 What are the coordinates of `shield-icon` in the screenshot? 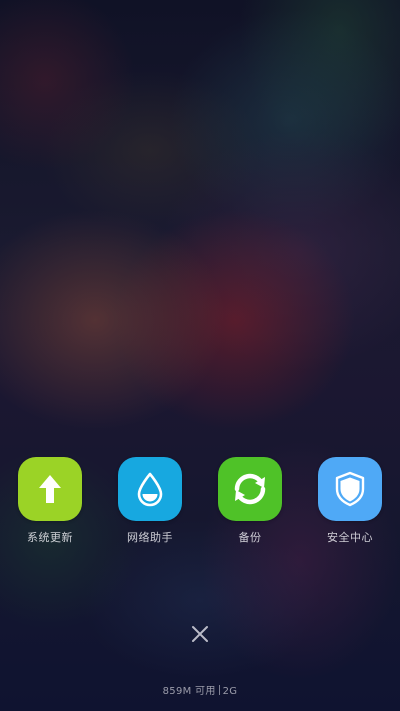 It's located at (350, 489).